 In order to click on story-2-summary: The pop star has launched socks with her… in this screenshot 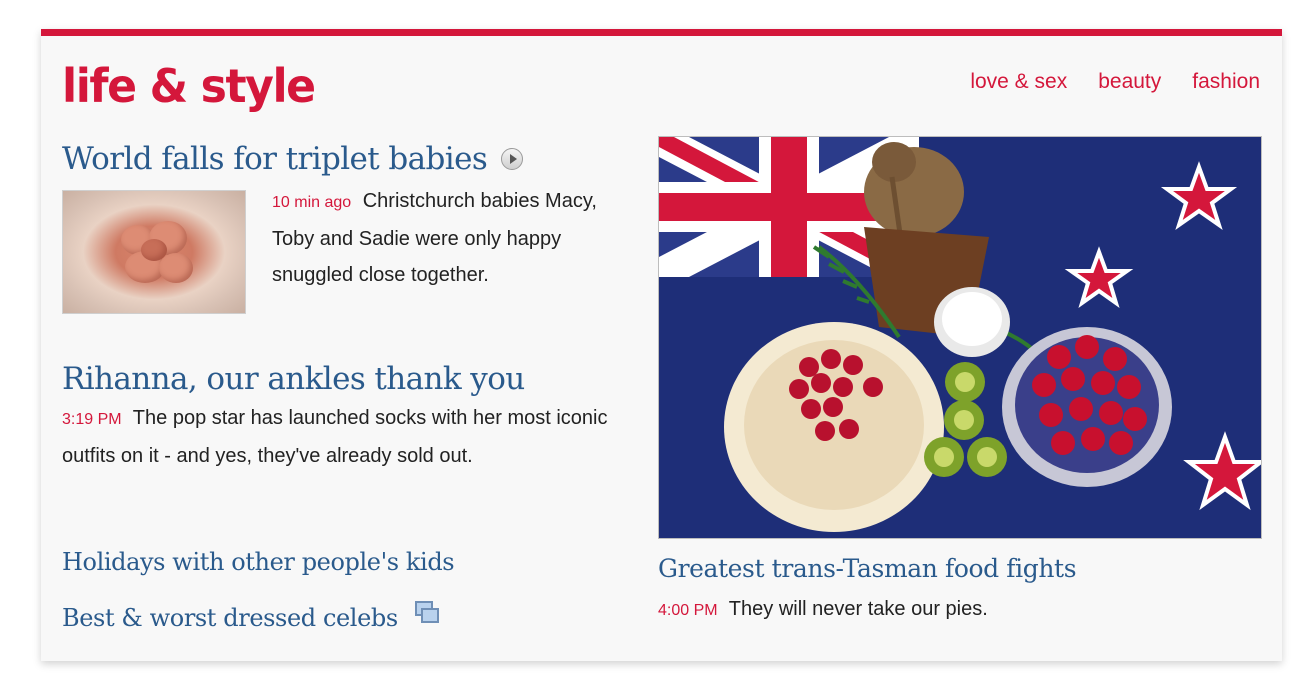, I will do `click(335, 437)`.